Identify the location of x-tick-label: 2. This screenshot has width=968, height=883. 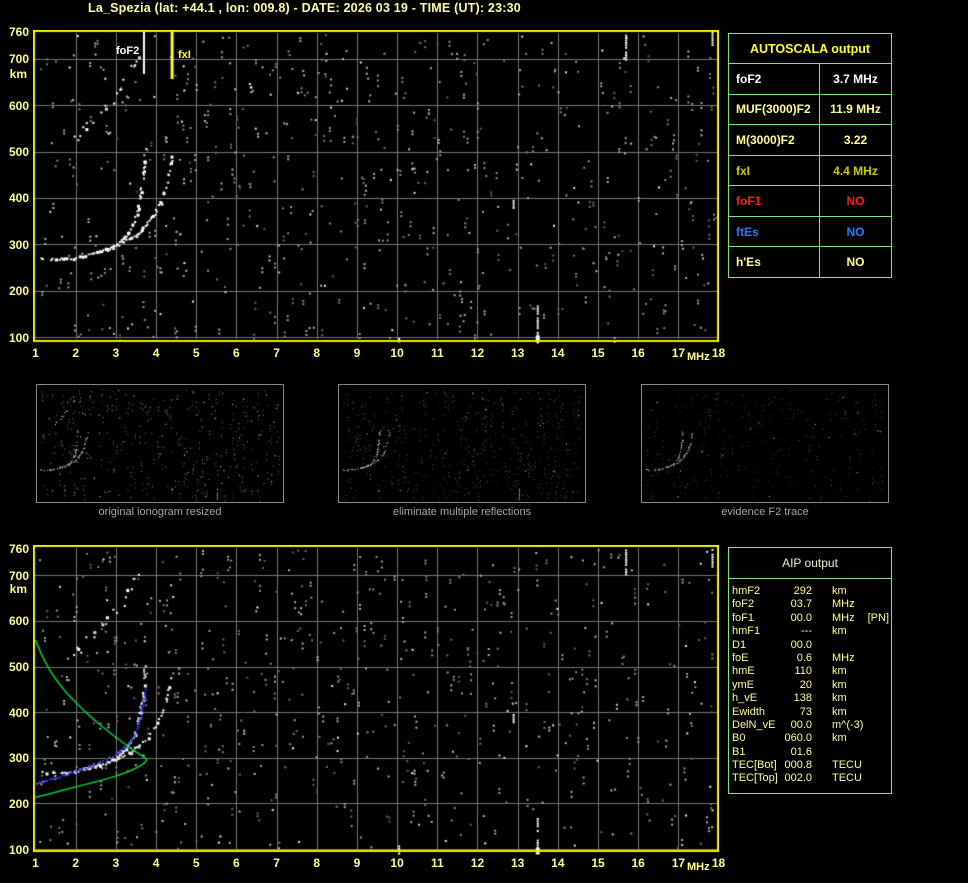
(76, 353).